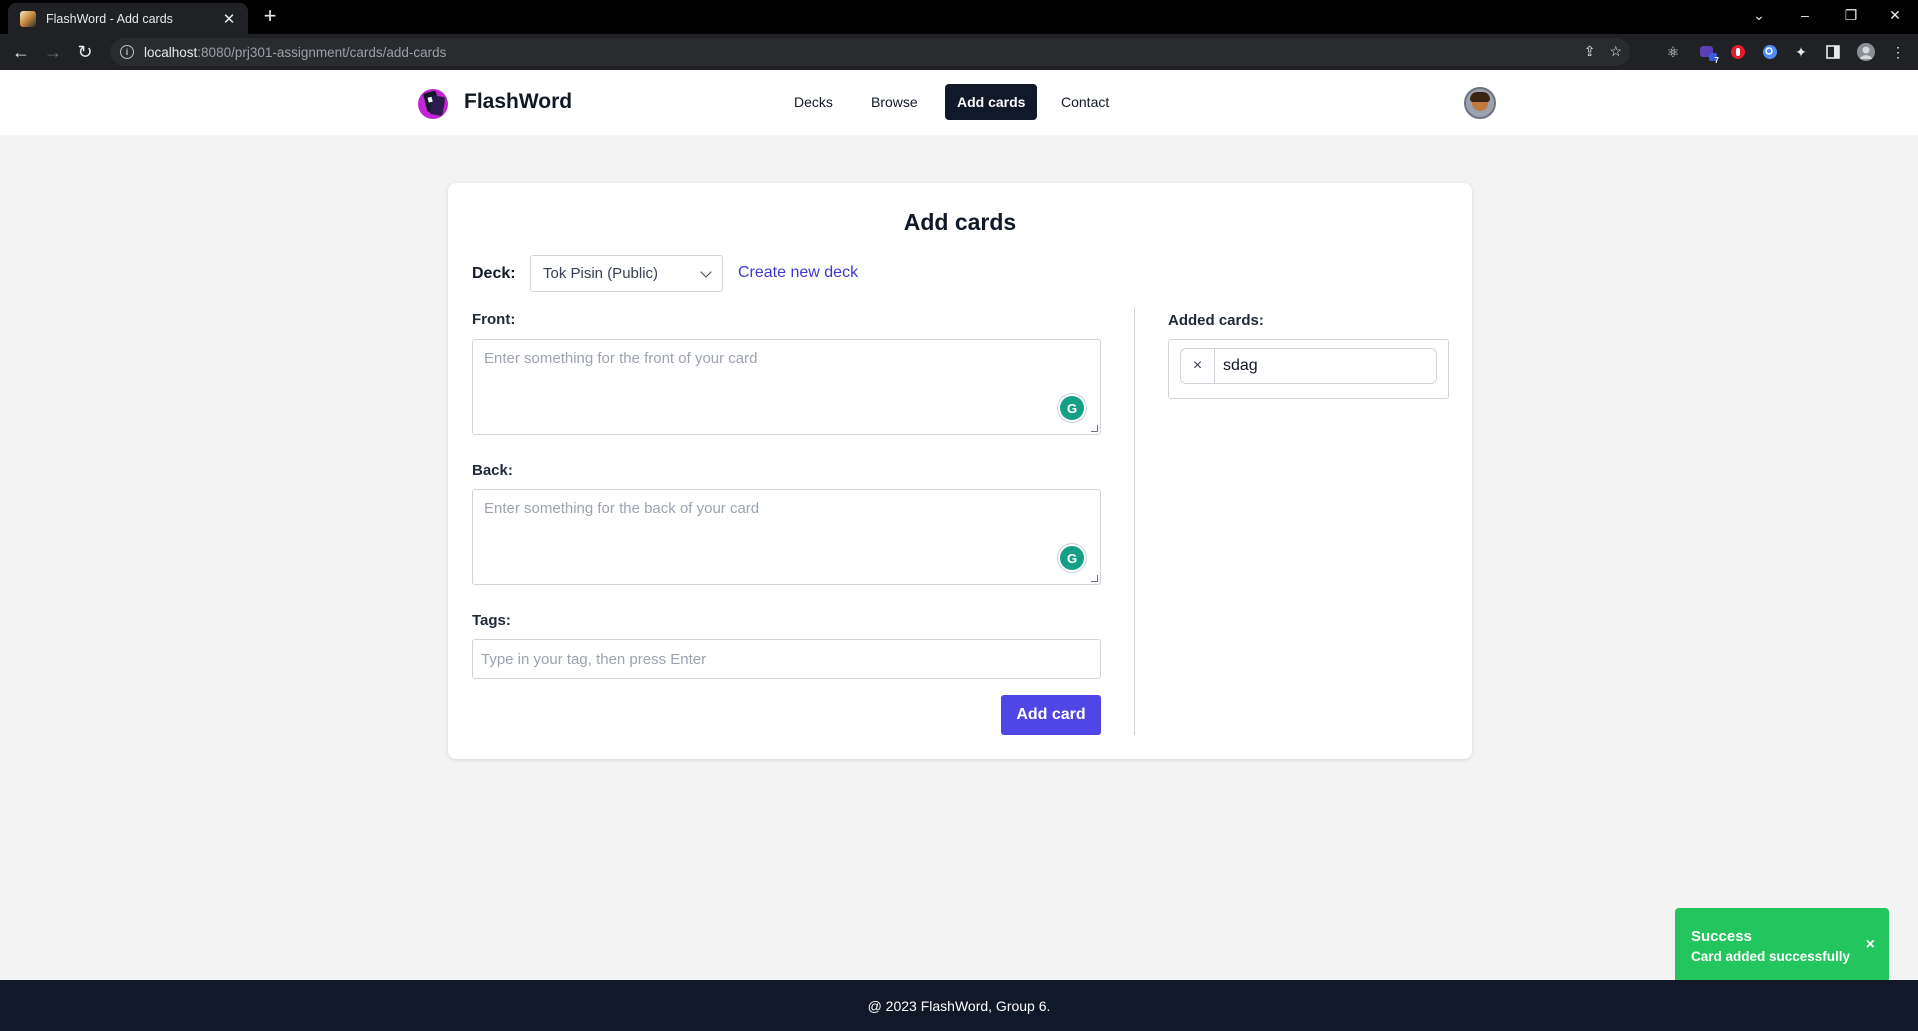 The height and width of the screenshot is (1031, 1918). I want to click on nav-decks: Decks, so click(813, 102).